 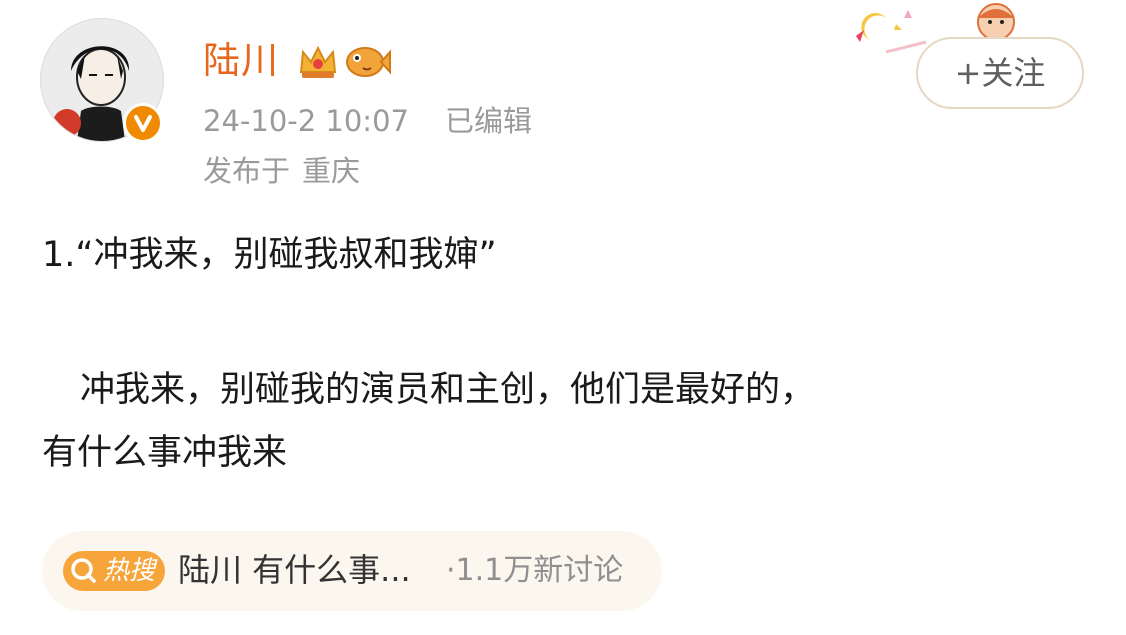 What do you see at coordinates (129, 571) in the screenshot?
I see `hot-search-label: 热搜` at bounding box center [129, 571].